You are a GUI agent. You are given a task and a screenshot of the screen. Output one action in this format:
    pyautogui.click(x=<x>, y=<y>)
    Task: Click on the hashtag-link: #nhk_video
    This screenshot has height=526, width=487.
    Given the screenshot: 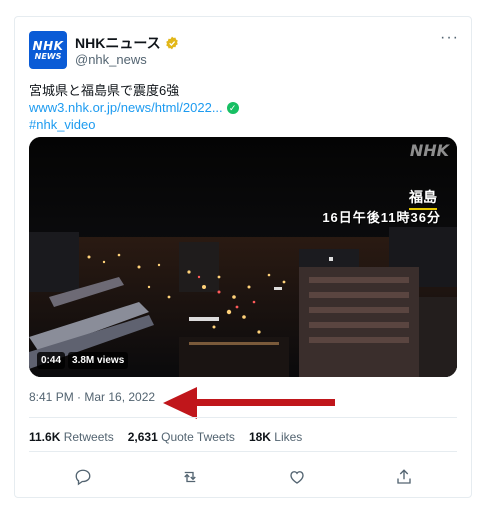 What is the action you would take?
    pyautogui.click(x=244, y=124)
    